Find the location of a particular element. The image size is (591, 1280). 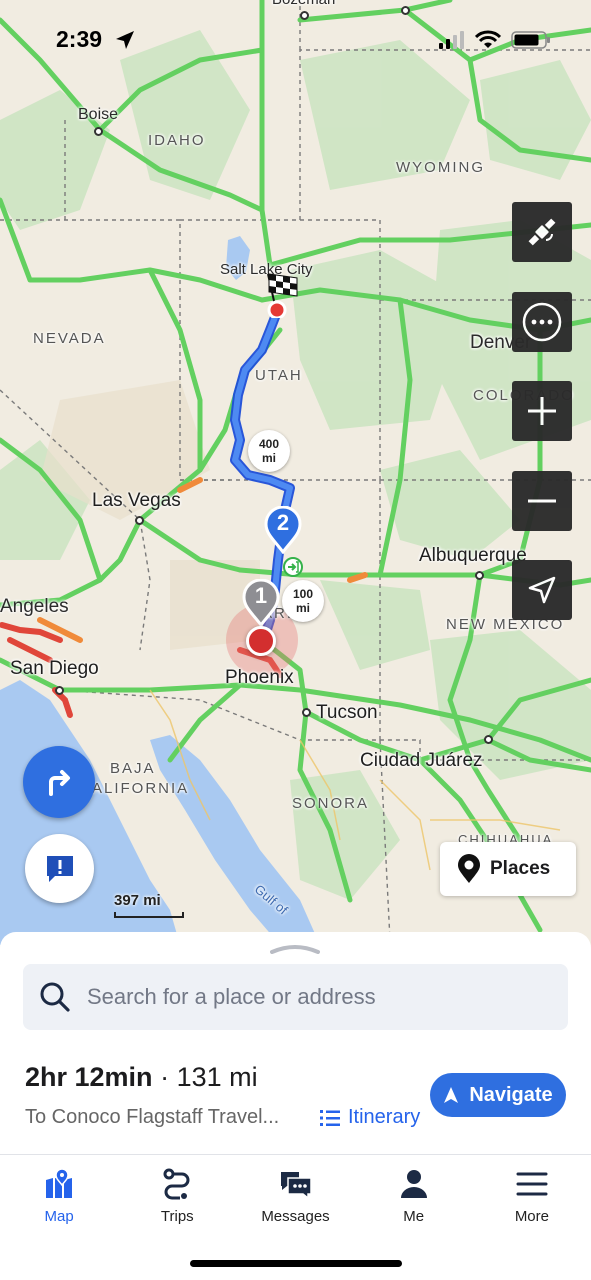

trips-icon is located at coordinates (176, 1184).